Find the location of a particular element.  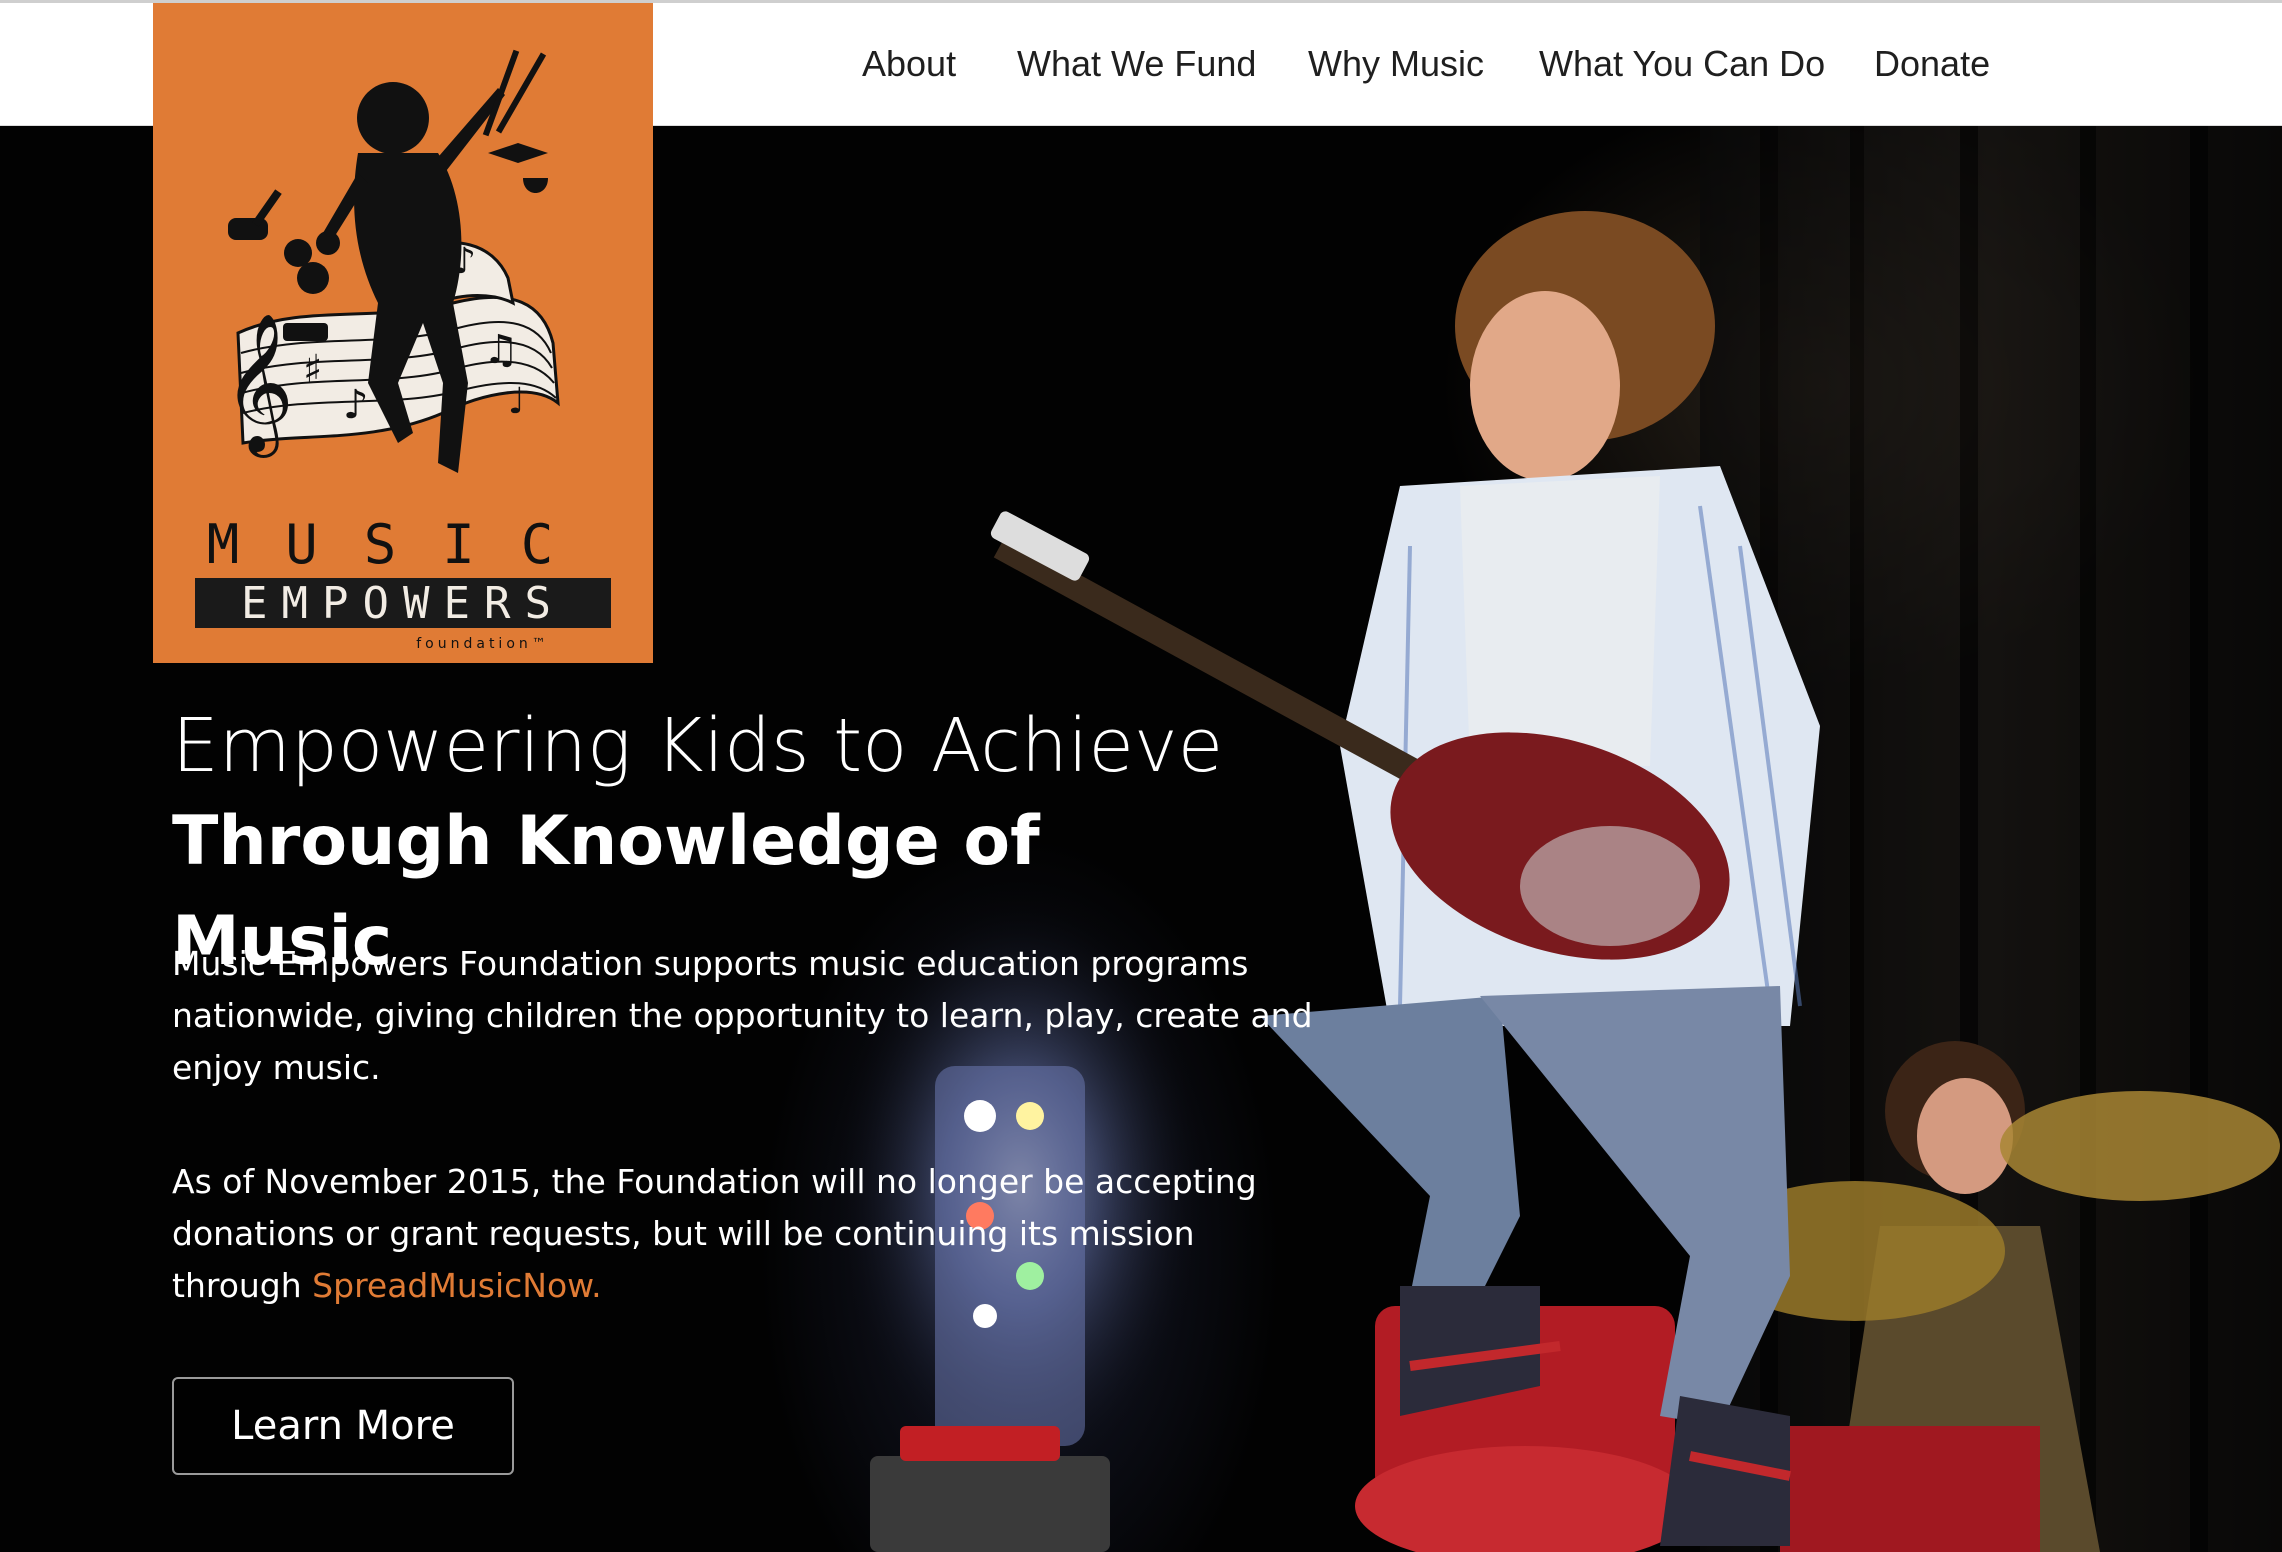

logo-artwork: 𝄞 ♯ ♪ ♫ ♩ ♪ MUSIC EMPOWERS foundation™ is located at coordinates (403, 350).